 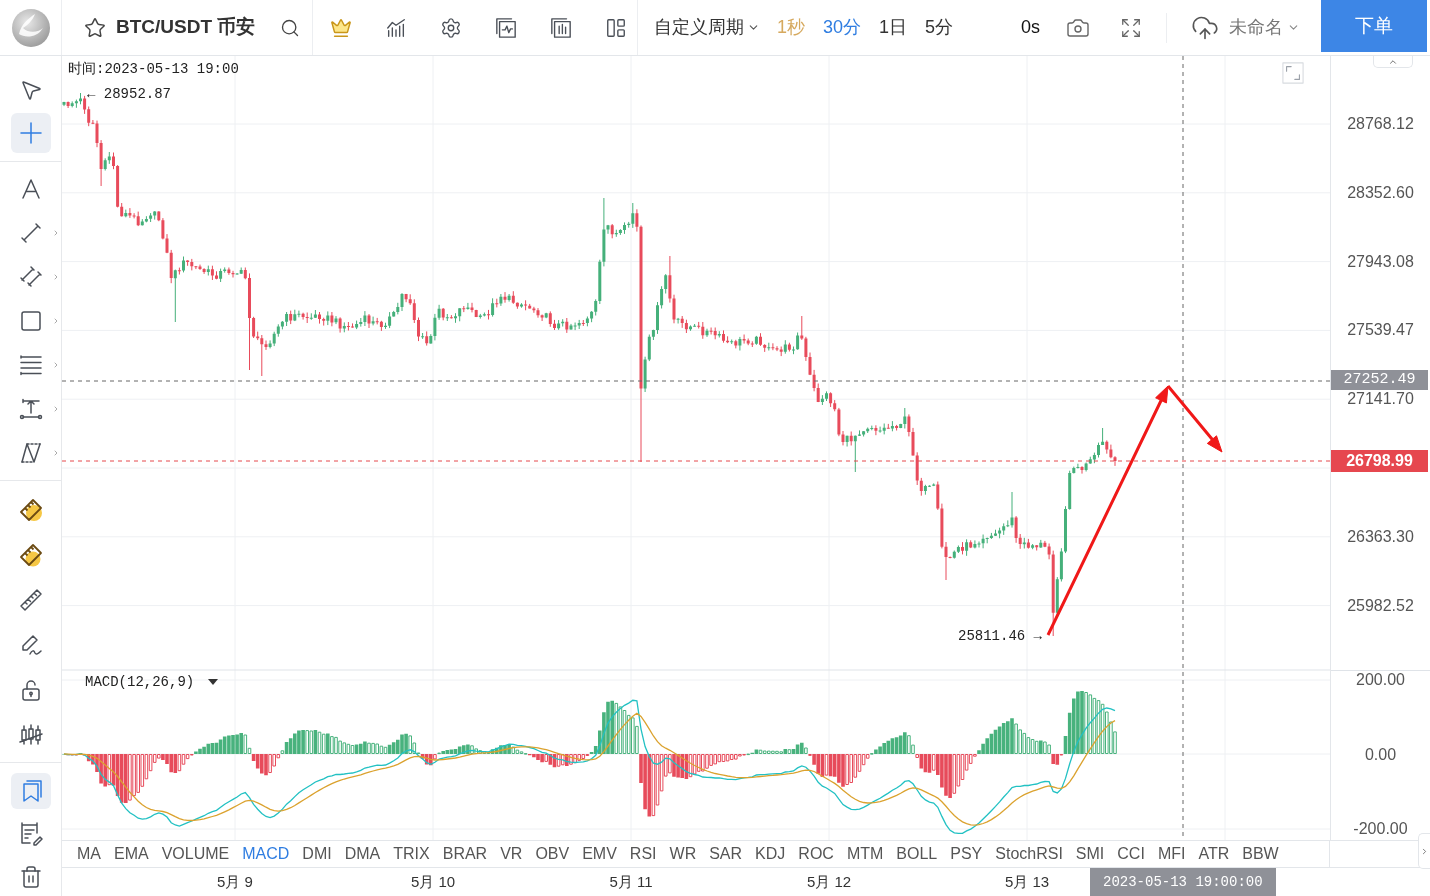 I want to click on macd-axis-label: -200.00, so click(x=1380, y=829).